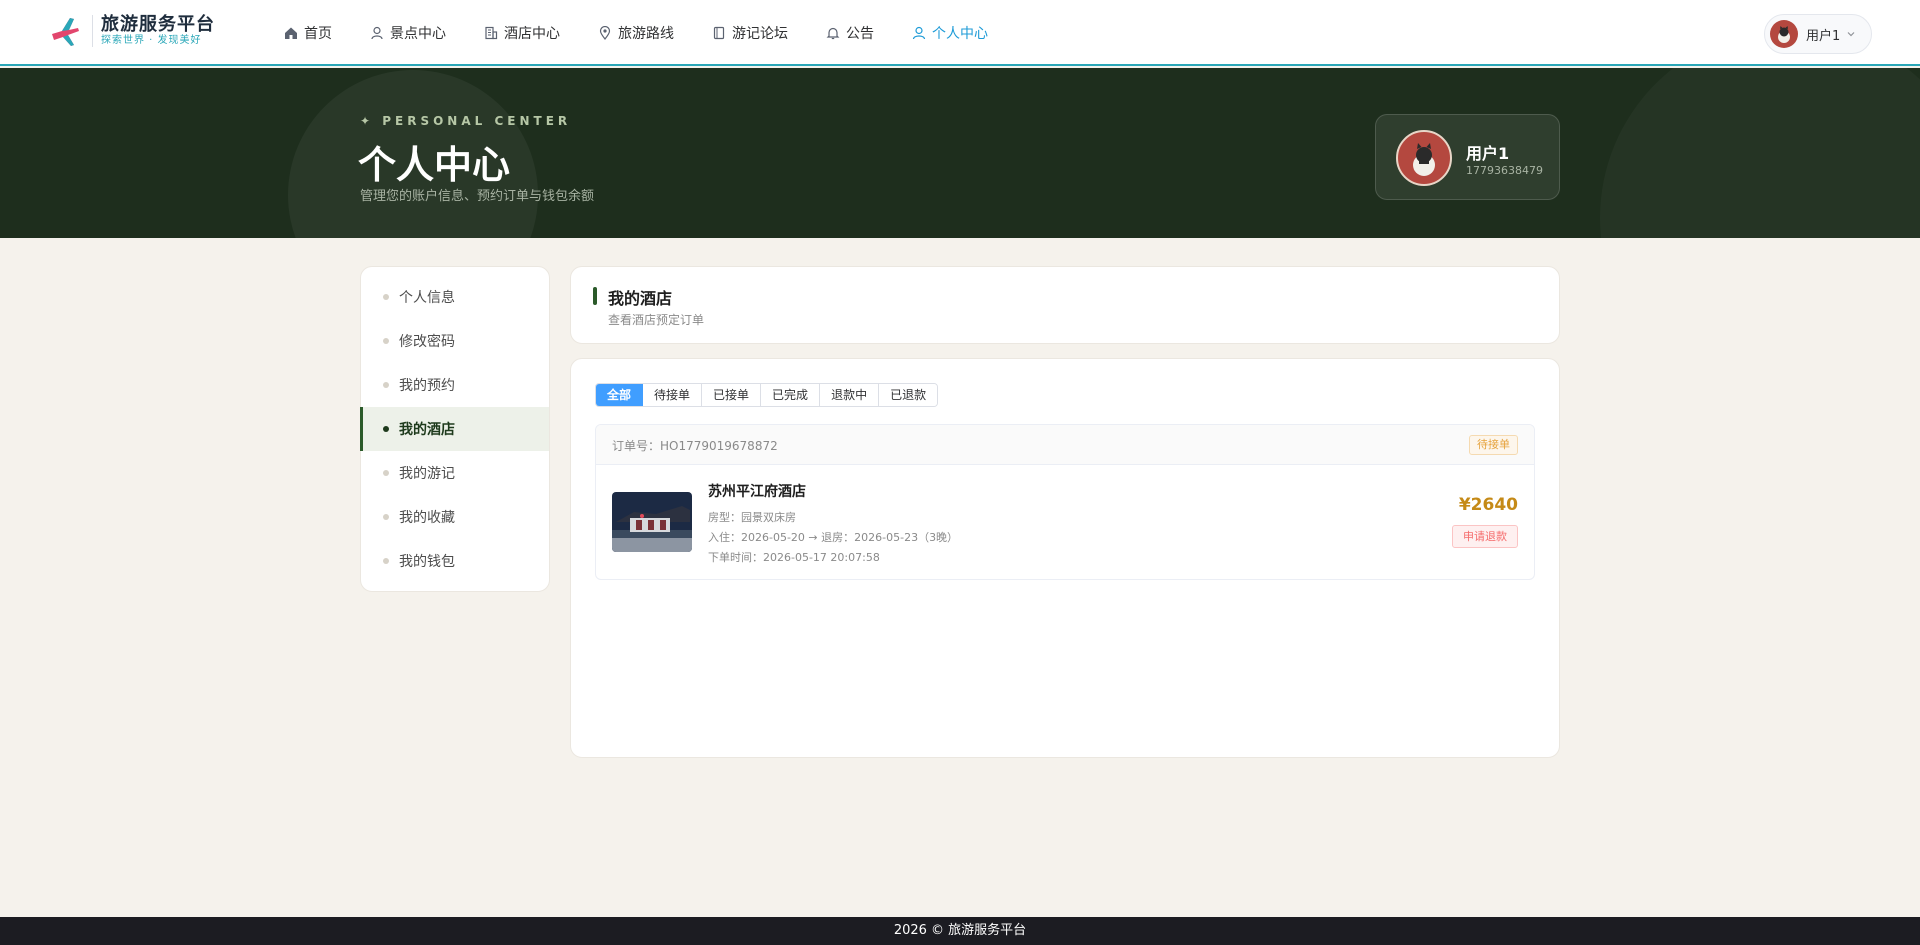 The image size is (1920, 945). I want to click on home-icon, so click(291, 33).